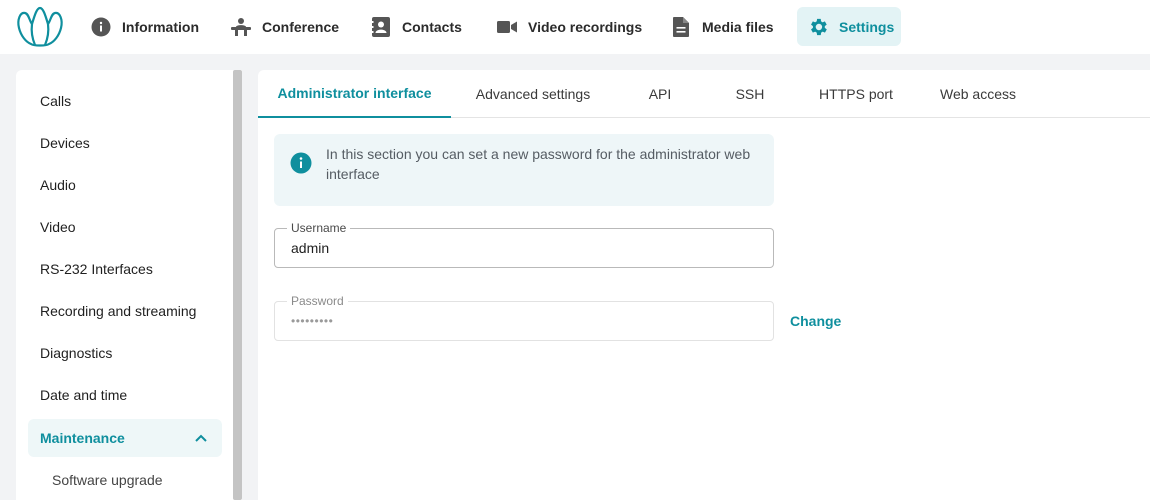 The width and height of the screenshot is (1150, 500). Describe the element at coordinates (867, 26) in the screenshot. I see `nav-settings-label: Settings` at that location.